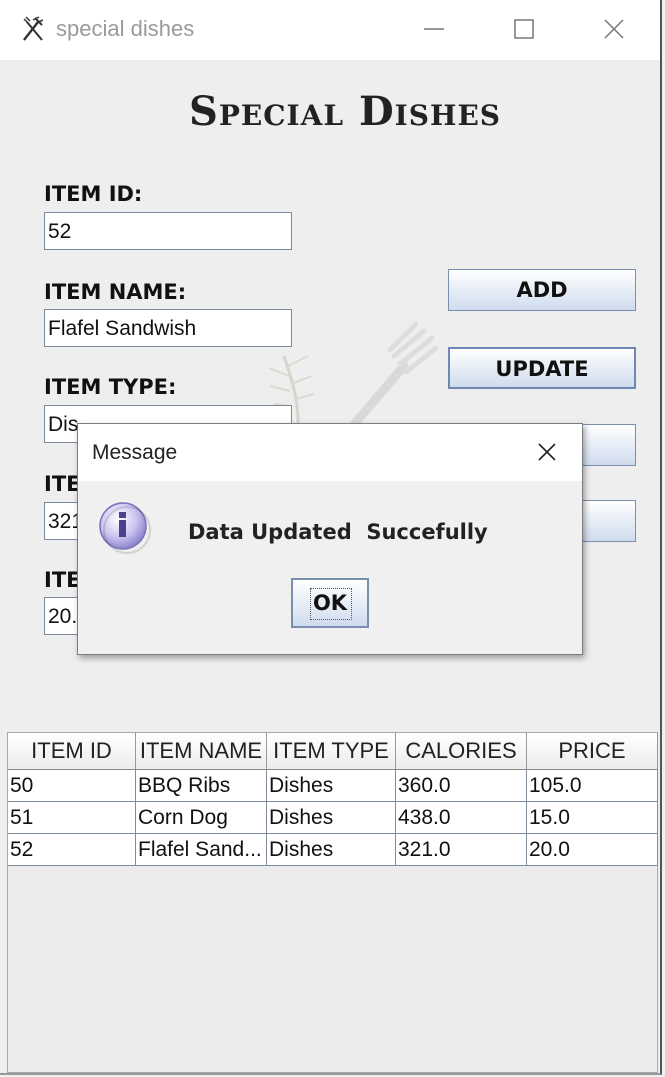  Describe the element at coordinates (62, 484) in the screenshot. I see `calories-label: ITE` at that location.